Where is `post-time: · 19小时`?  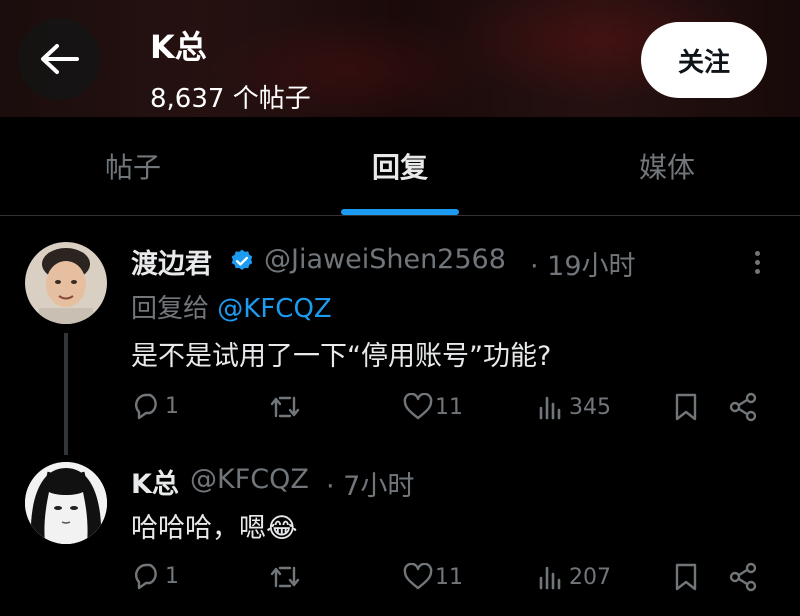 post-time: · 19小时 is located at coordinates (583, 263).